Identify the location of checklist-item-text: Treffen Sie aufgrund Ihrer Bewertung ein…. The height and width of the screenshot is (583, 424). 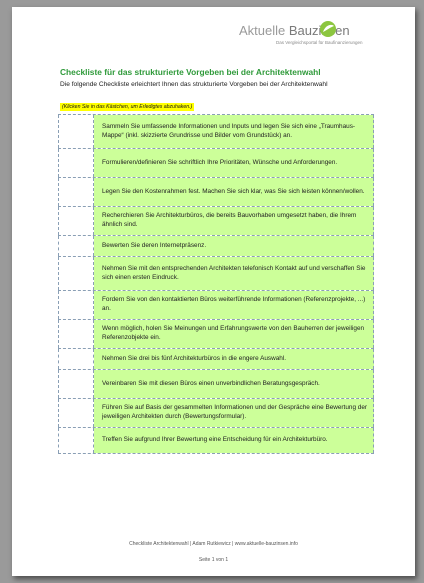
(234, 440).